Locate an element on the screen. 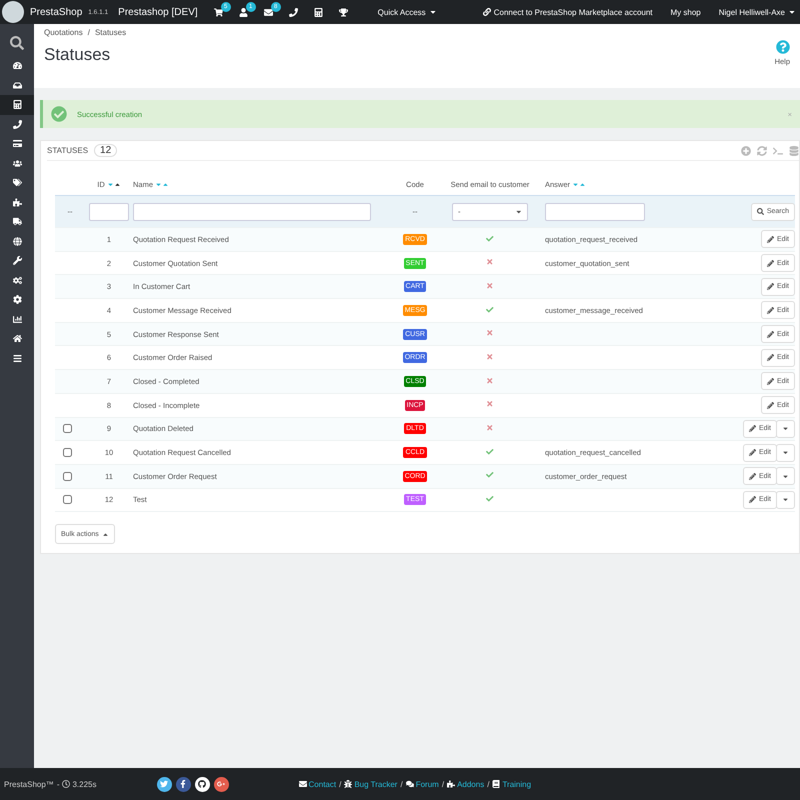 The width and height of the screenshot is (800, 800). page-title: Statuses is located at coordinates (78, 55).